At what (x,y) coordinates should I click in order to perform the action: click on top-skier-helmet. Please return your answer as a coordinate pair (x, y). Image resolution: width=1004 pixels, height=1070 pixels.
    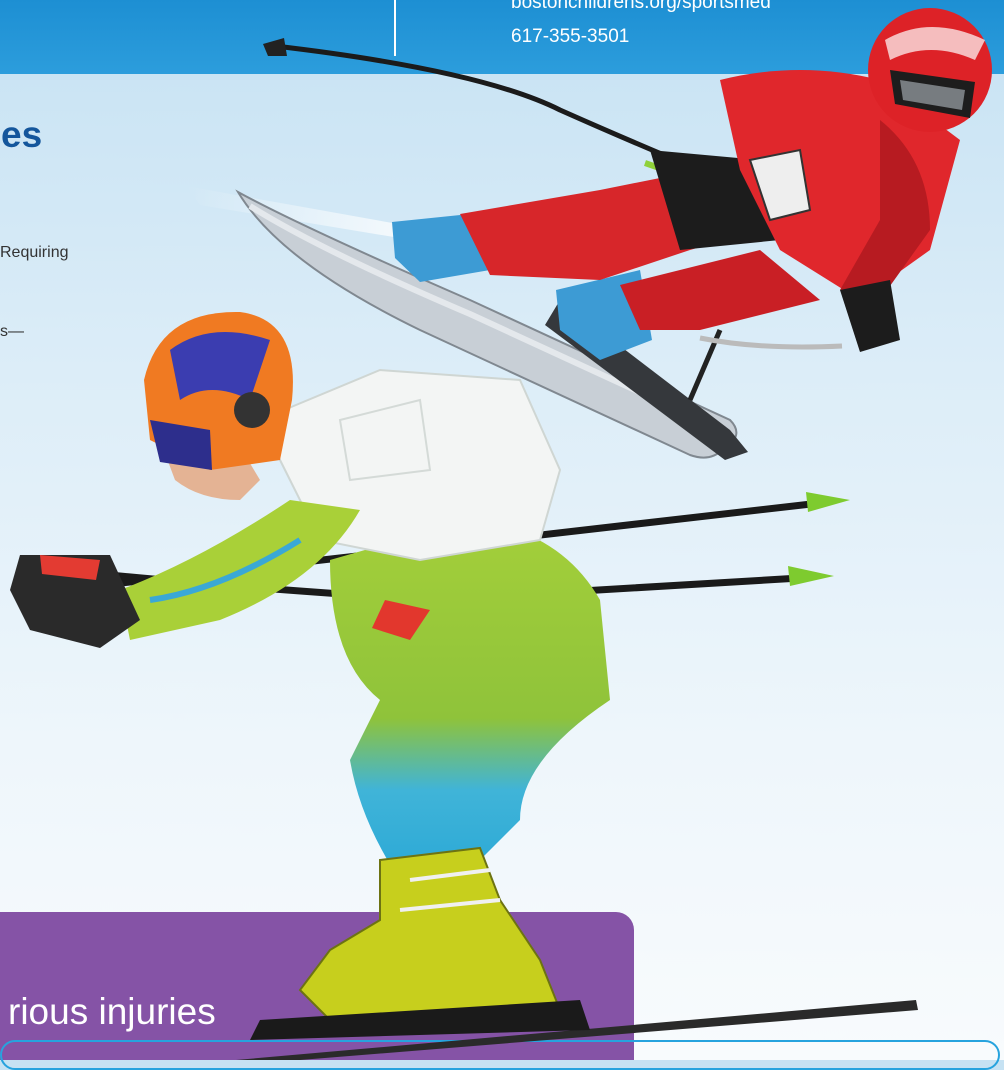
    Looking at the image, I should click on (930, 70).